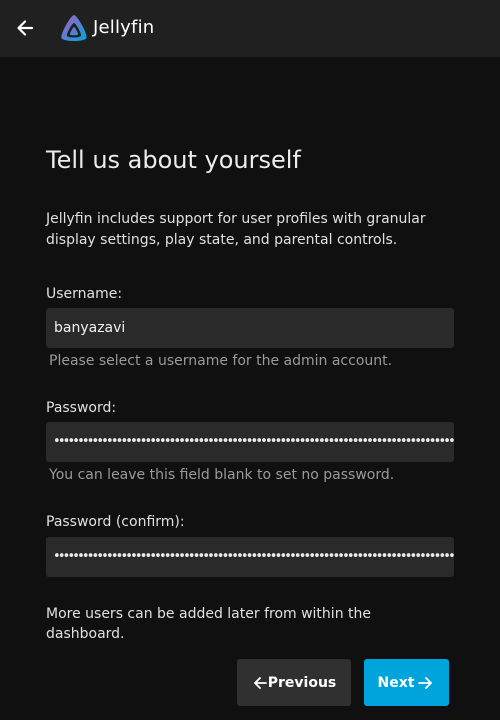 This screenshot has width=500, height=720. What do you see at coordinates (250, 328) in the screenshot?
I see `username-input` at bounding box center [250, 328].